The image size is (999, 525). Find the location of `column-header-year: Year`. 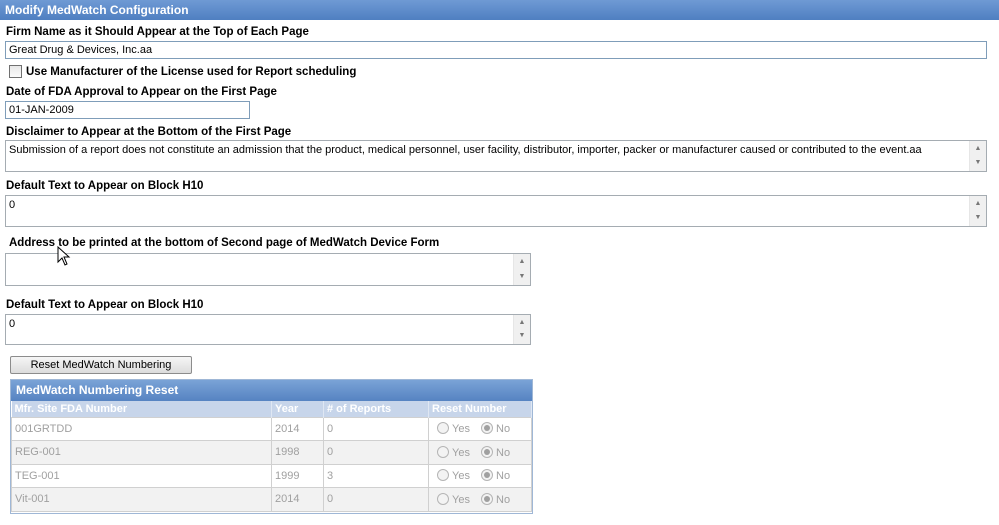

column-header-year: Year is located at coordinates (297, 409).